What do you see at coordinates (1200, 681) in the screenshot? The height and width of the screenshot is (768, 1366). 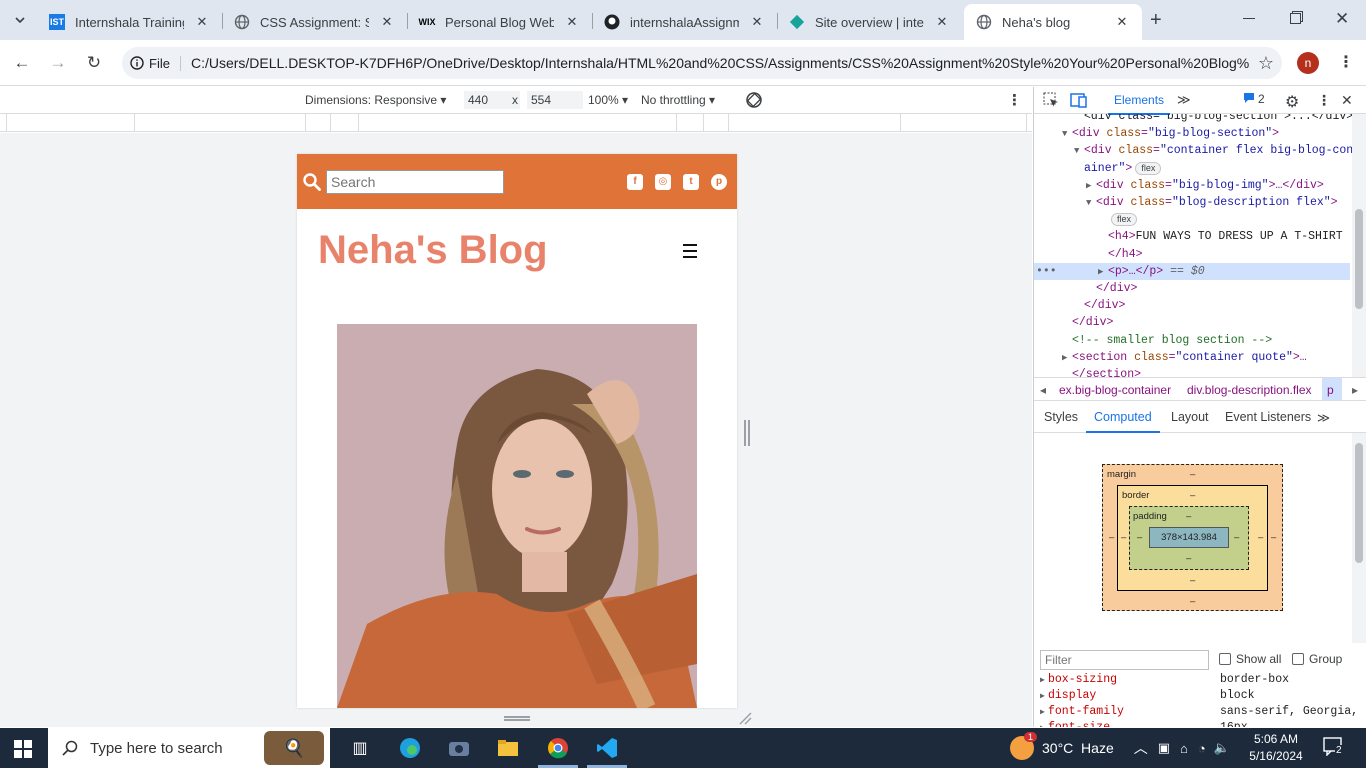 I see `computed-property-row: ▶ box-sizing border-box` at bounding box center [1200, 681].